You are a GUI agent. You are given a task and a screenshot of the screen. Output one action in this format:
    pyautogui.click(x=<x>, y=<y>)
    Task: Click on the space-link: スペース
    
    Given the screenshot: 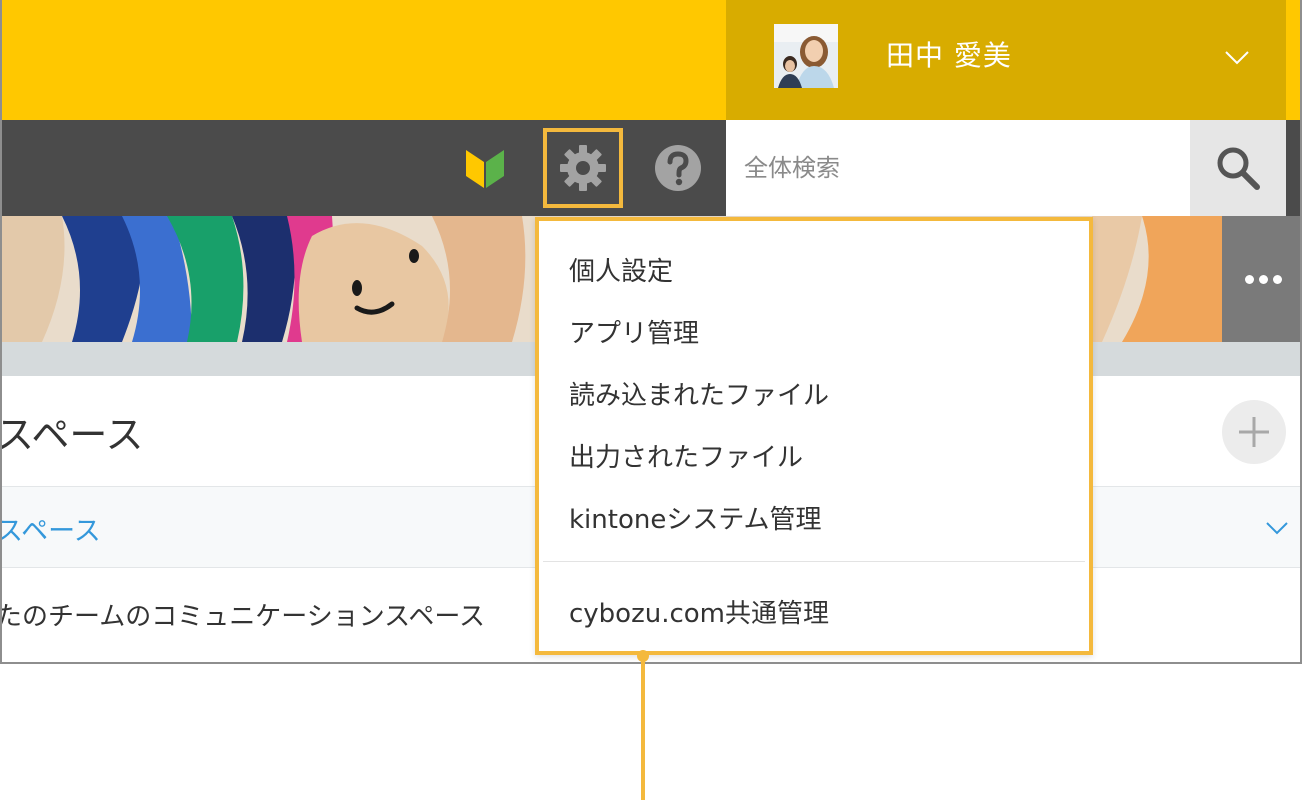 What is the action you would take?
    pyautogui.click(x=51, y=528)
    